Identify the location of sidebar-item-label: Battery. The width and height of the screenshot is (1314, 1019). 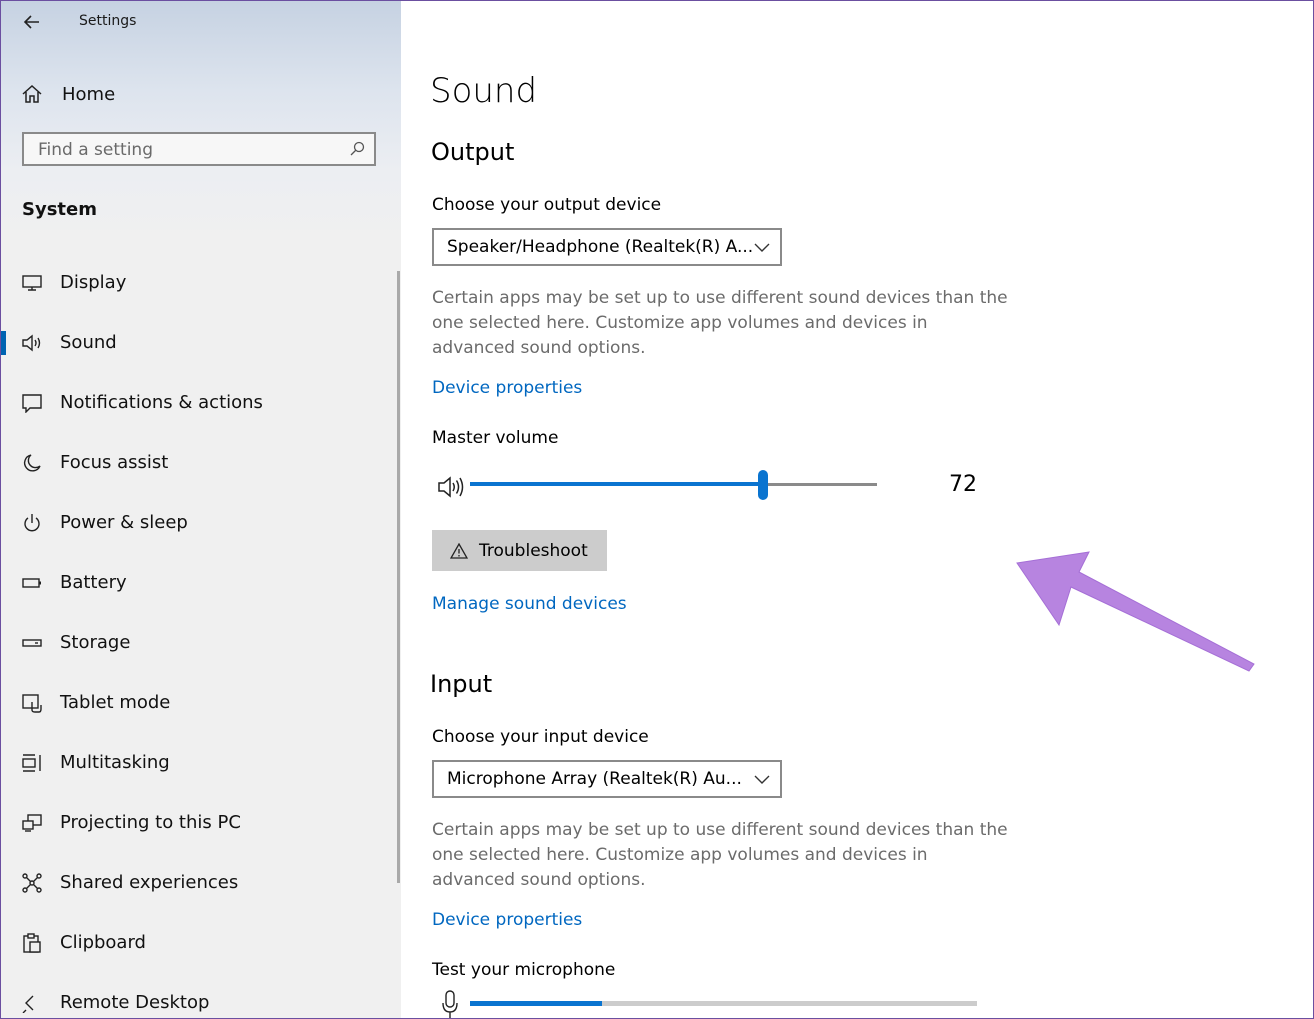
(93, 582).